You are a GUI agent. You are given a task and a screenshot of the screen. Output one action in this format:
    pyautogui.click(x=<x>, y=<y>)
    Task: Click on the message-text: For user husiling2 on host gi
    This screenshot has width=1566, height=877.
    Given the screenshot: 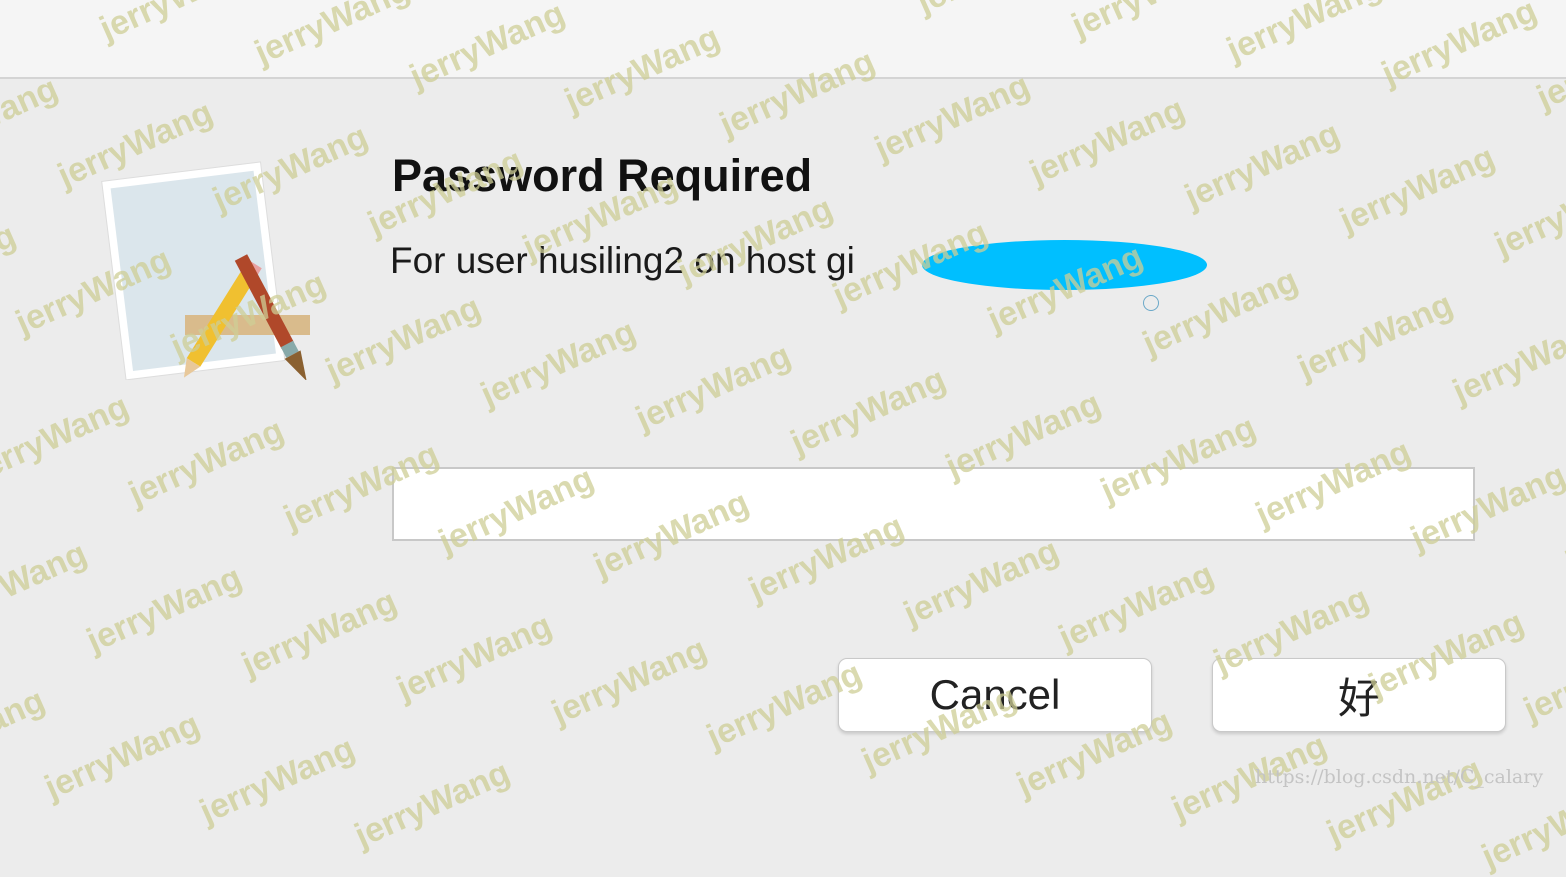 What is the action you would take?
    pyautogui.click(x=622, y=260)
    